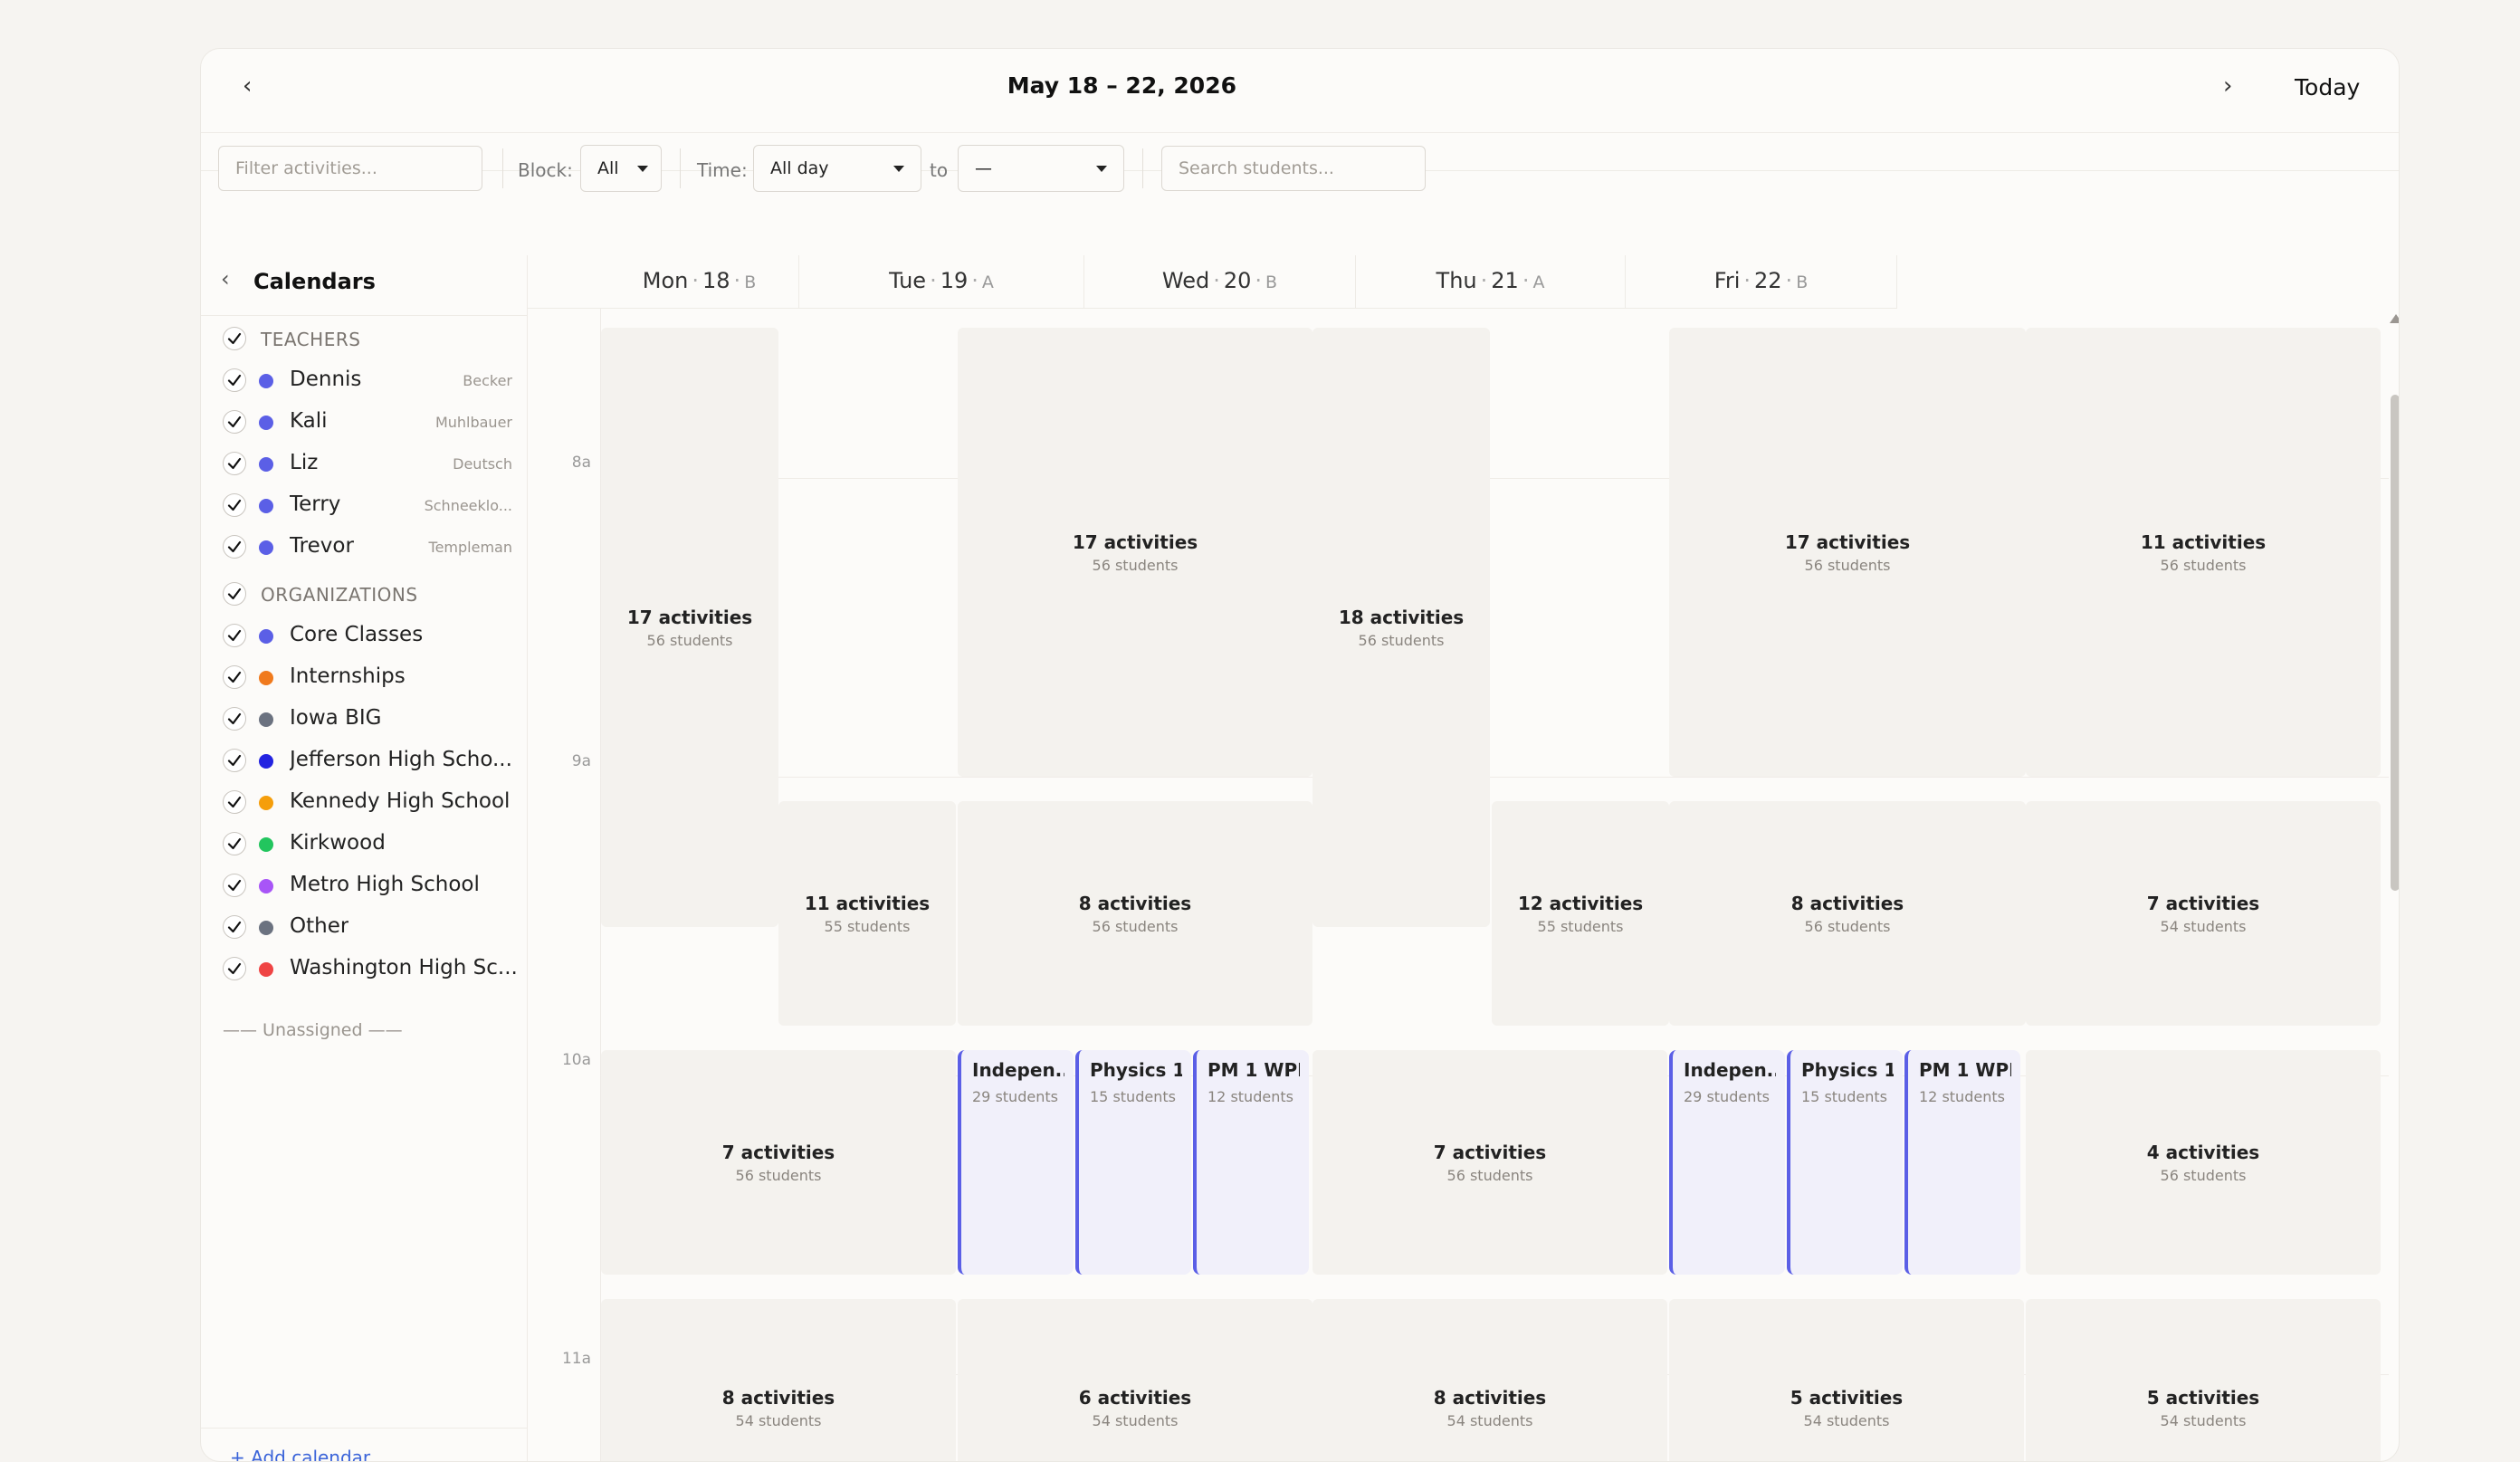 This screenshot has height=1462, width=2520. Describe the element at coordinates (367, 927) in the screenshot. I see `sidebar-item-organization: Other` at that location.